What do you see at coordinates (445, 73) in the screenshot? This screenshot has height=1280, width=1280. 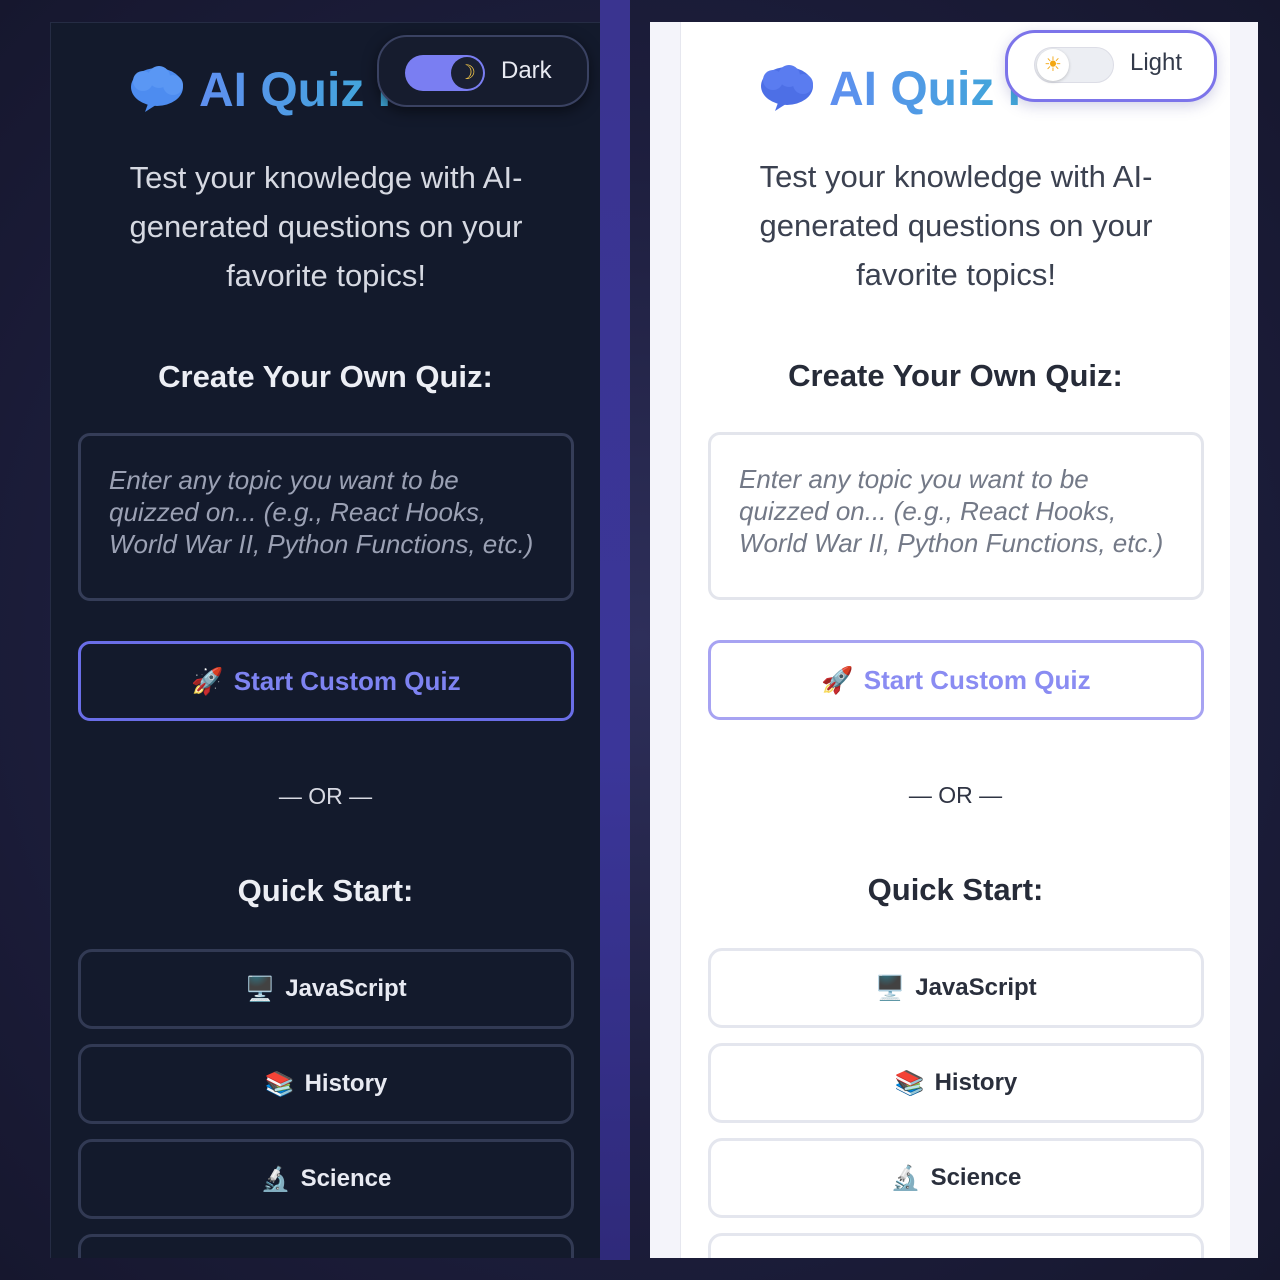 I see `toggle-switch: ☽` at bounding box center [445, 73].